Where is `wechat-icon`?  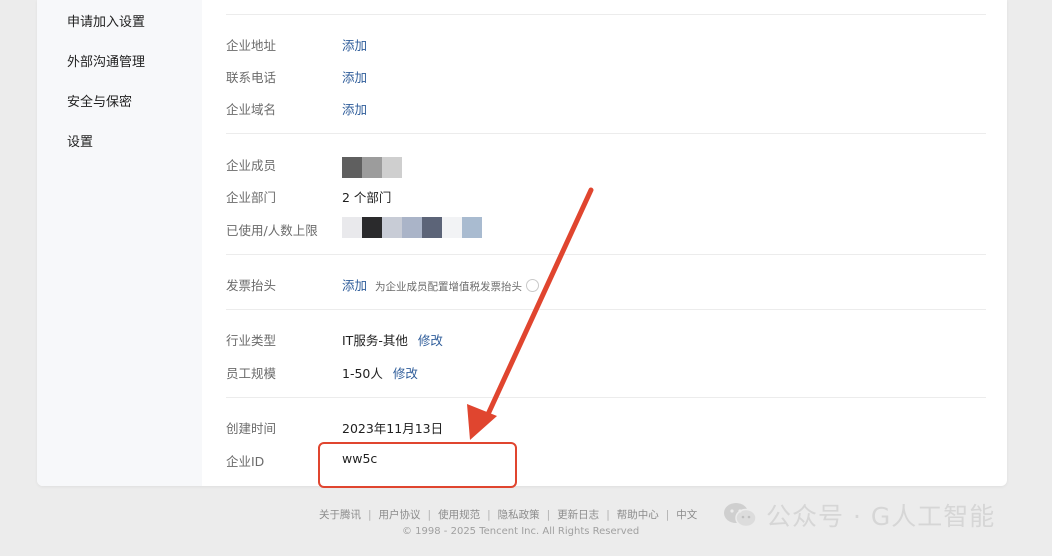
wechat-icon is located at coordinates (740, 515).